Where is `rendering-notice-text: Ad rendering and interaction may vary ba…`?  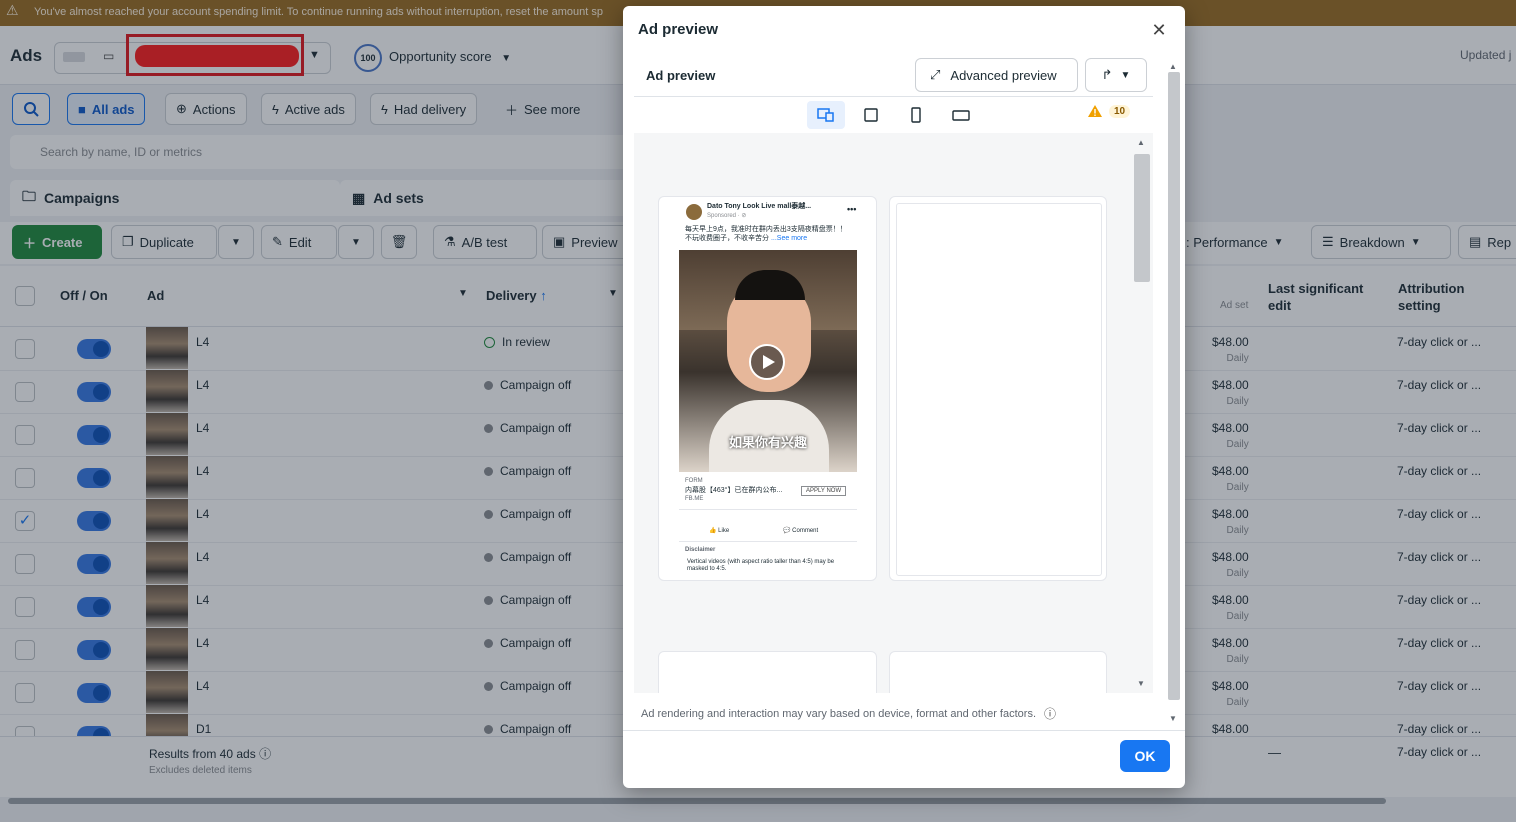 rendering-notice-text: Ad rendering and interaction may vary ba… is located at coordinates (838, 713).